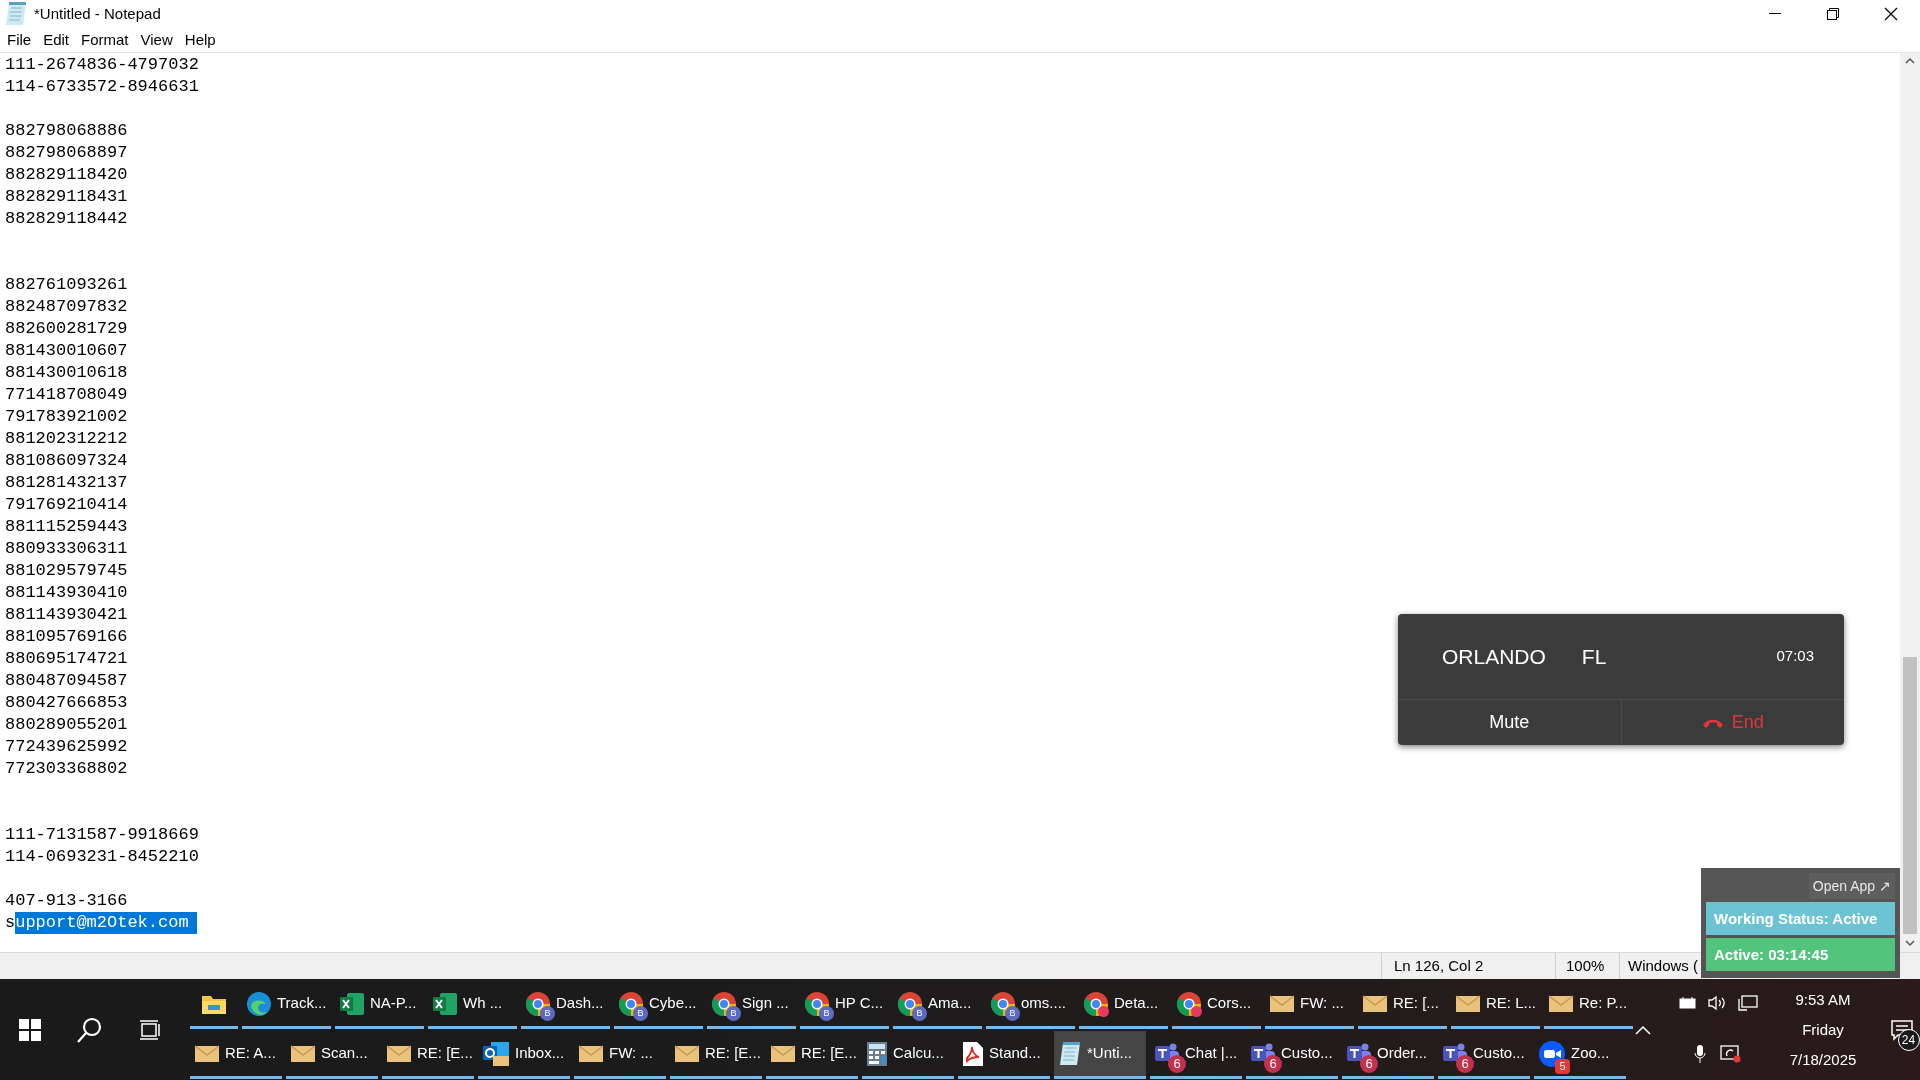  What do you see at coordinates (66, 527) in the screenshot?
I see `text-line: 881115259443` at bounding box center [66, 527].